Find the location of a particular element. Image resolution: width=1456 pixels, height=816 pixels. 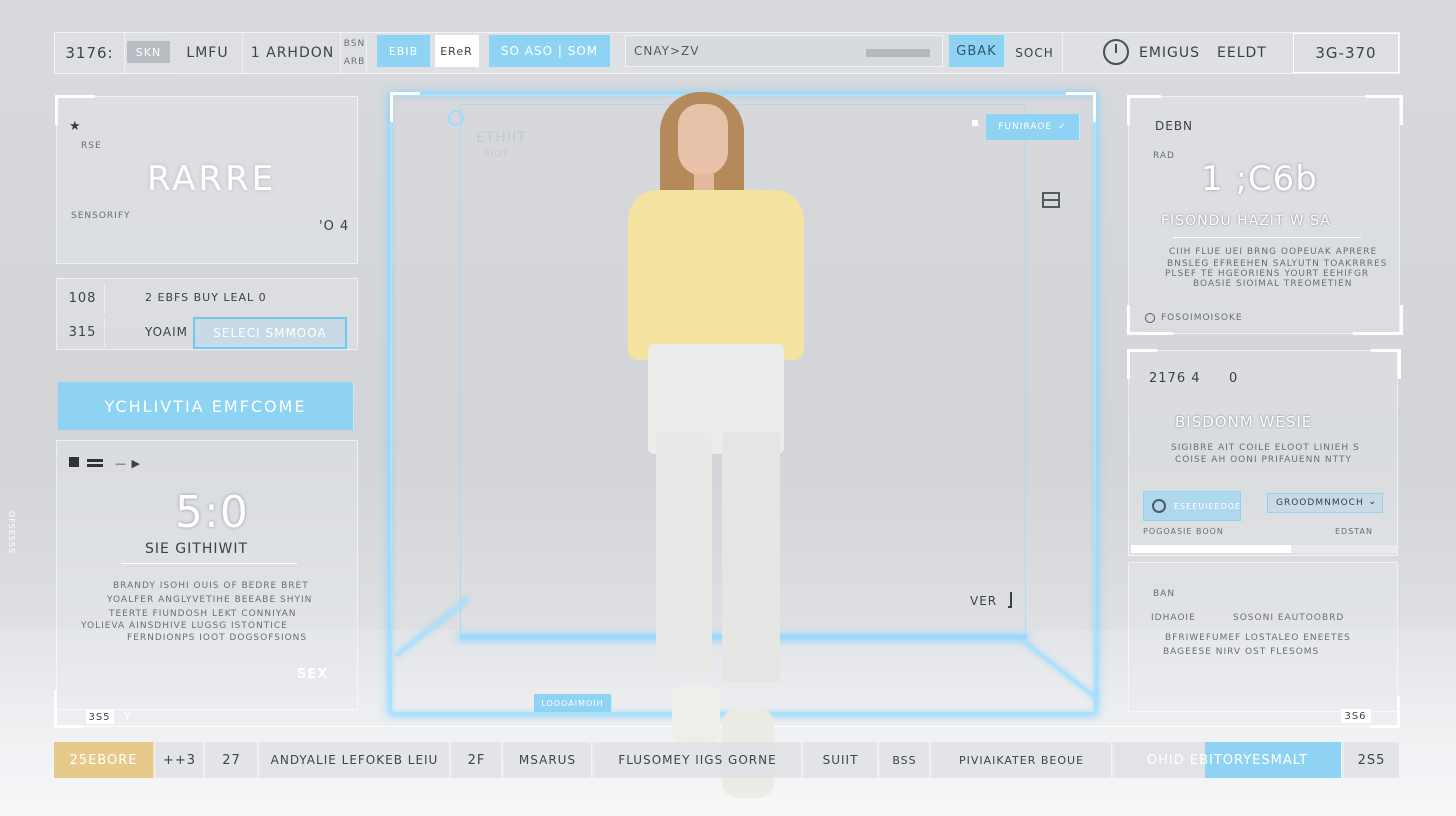

model-shirt is located at coordinates (716, 275).